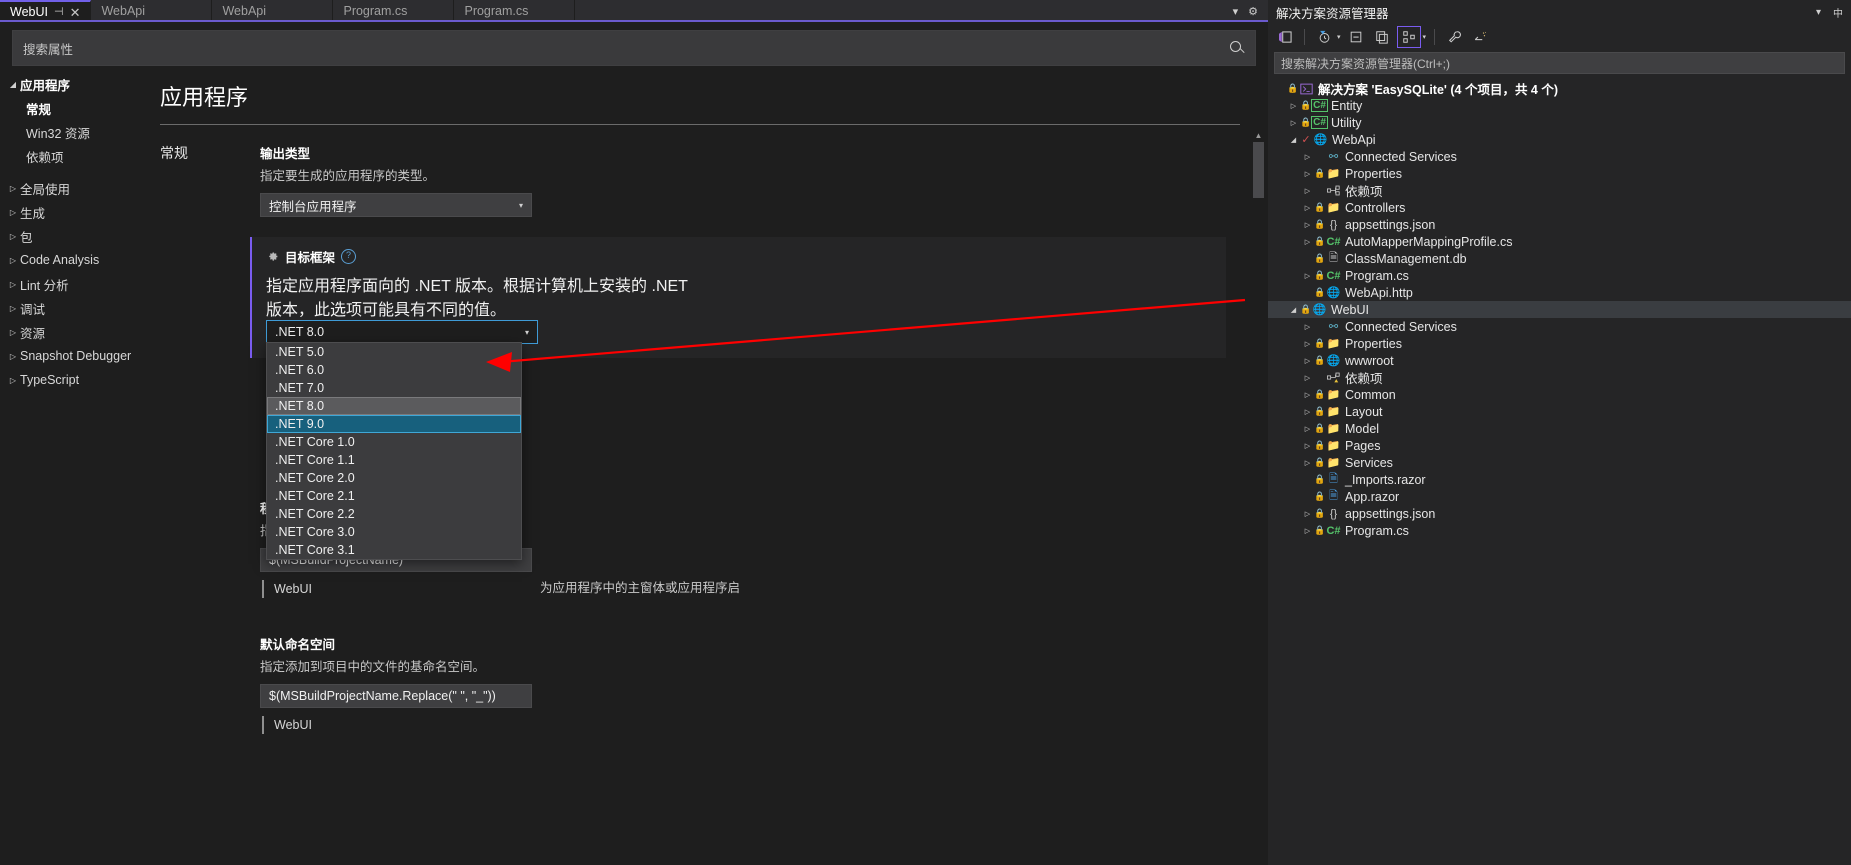  I want to click on pin-icon: ⊣, so click(59, 12).